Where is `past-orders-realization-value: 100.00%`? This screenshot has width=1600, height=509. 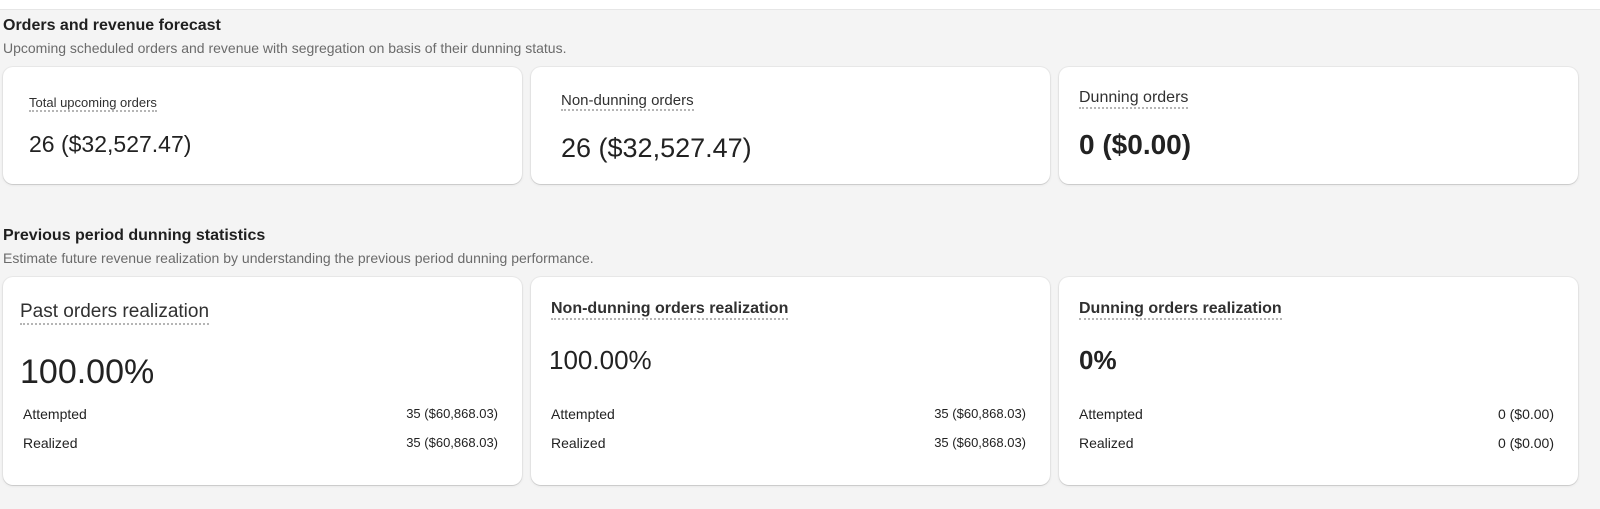
past-orders-realization-value: 100.00% is located at coordinates (87, 372).